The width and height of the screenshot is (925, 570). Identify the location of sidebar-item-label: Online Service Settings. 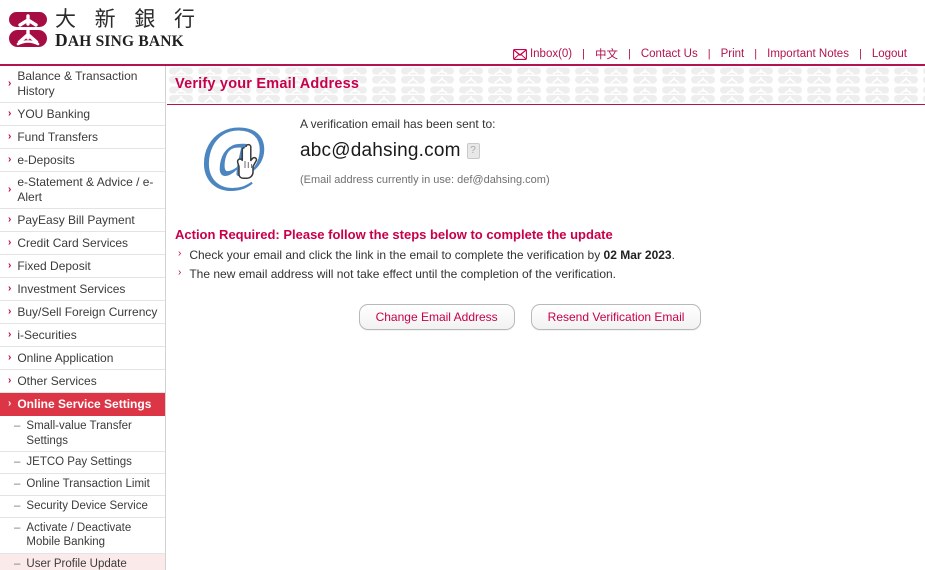
(84, 403).